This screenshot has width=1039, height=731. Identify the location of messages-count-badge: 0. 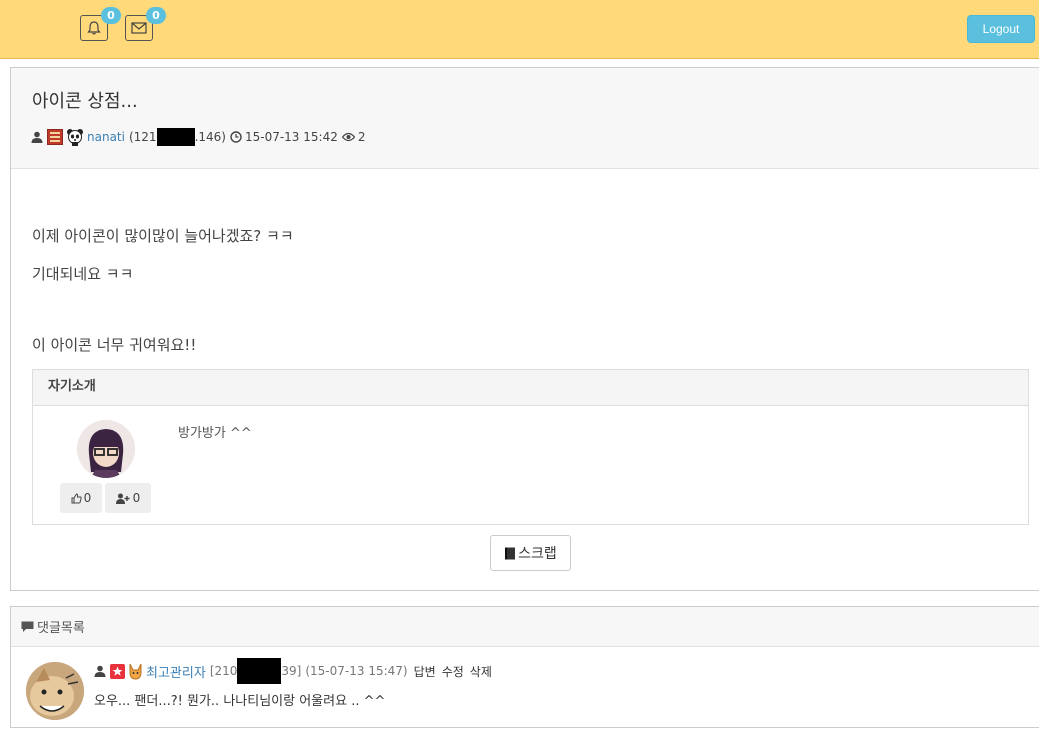
(156, 15).